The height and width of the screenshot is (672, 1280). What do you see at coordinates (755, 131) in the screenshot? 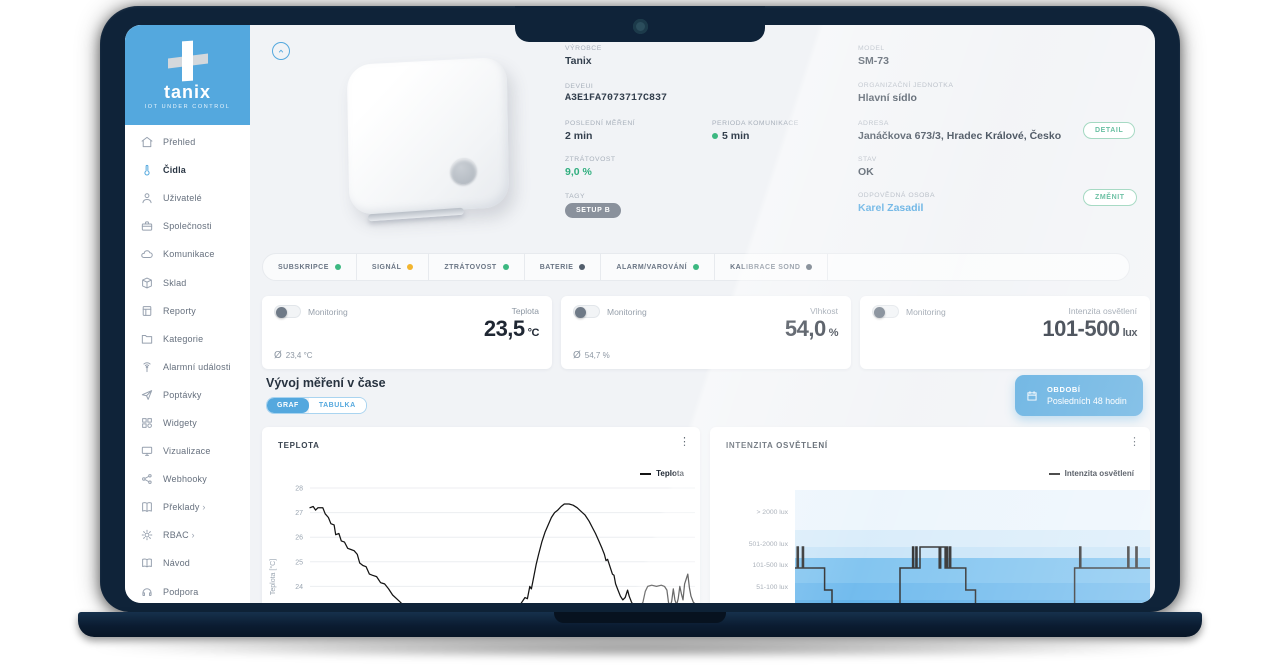
I see `field-perioda: PERIODA KOMUNIKACE 5 min` at bounding box center [755, 131].